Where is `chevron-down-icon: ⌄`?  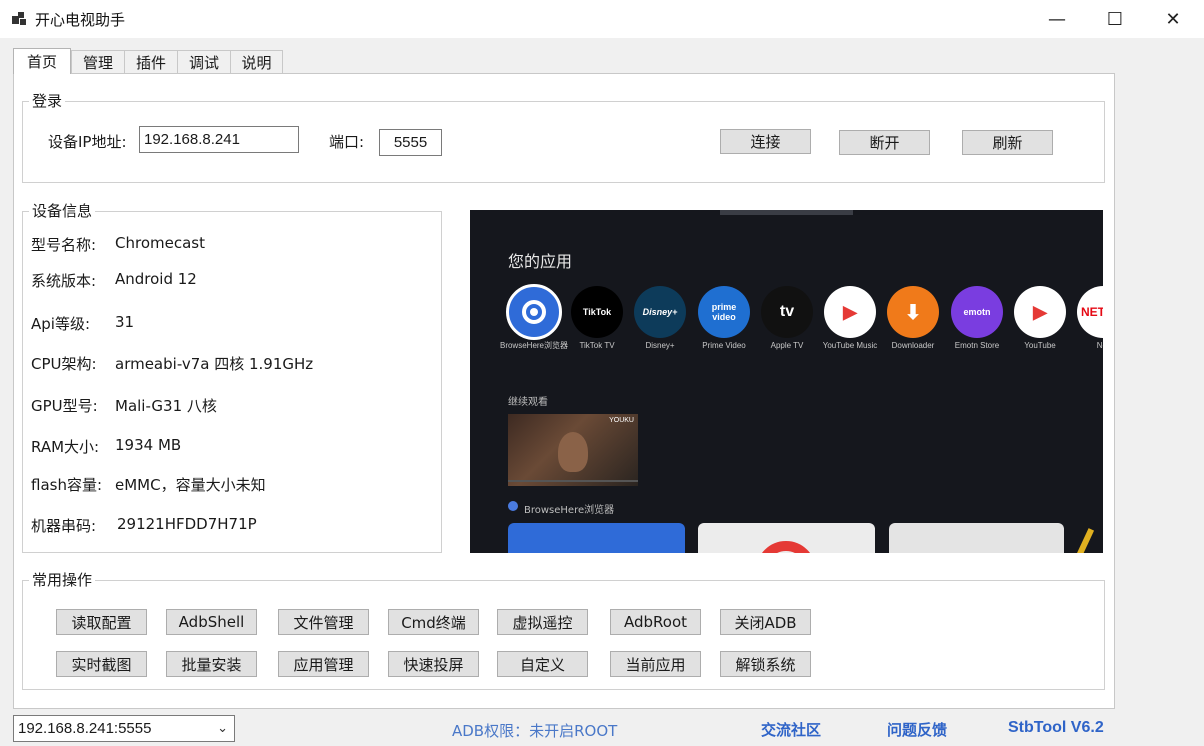 chevron-down-icon: ⌄ is located at coordinates (222, 727).